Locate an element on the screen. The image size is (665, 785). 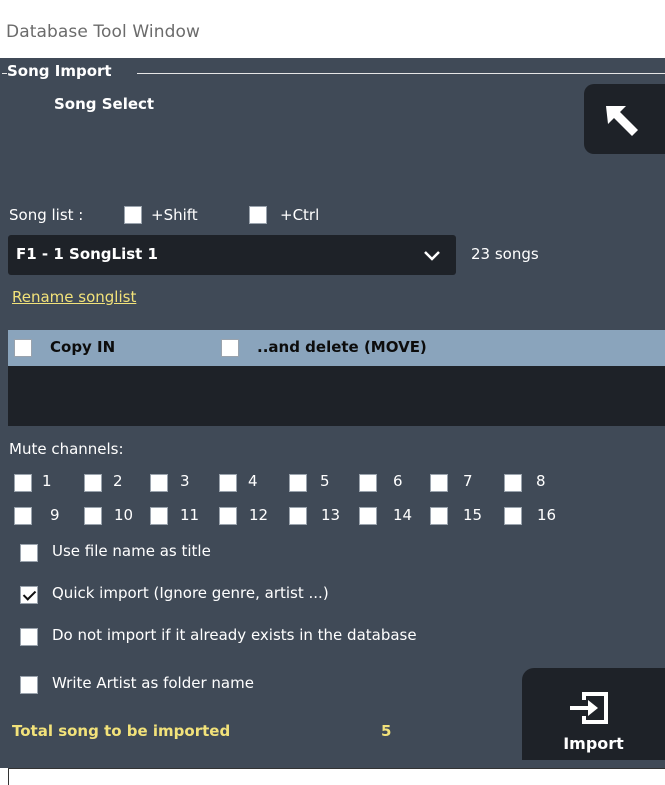
import-icon is located at coordinates (589, 708).